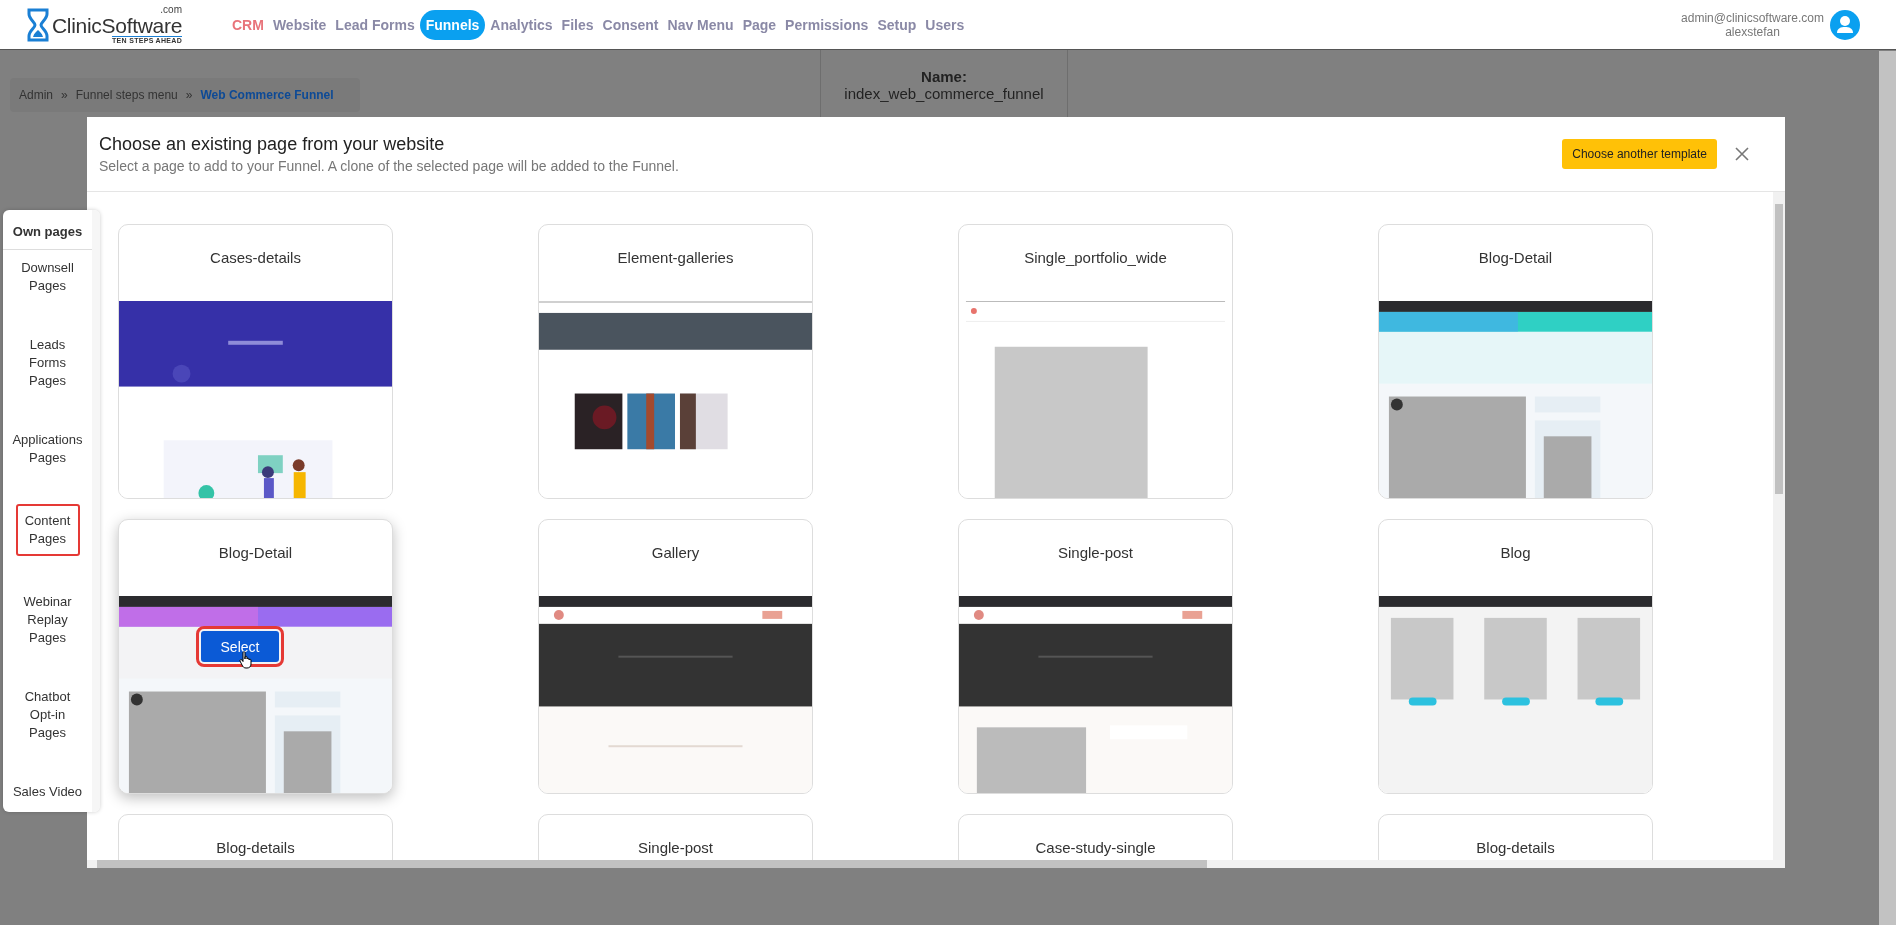 This screenshot has height=925, width=1896. I want to click on sidebar-item: Sales Video, so click(47, 792).